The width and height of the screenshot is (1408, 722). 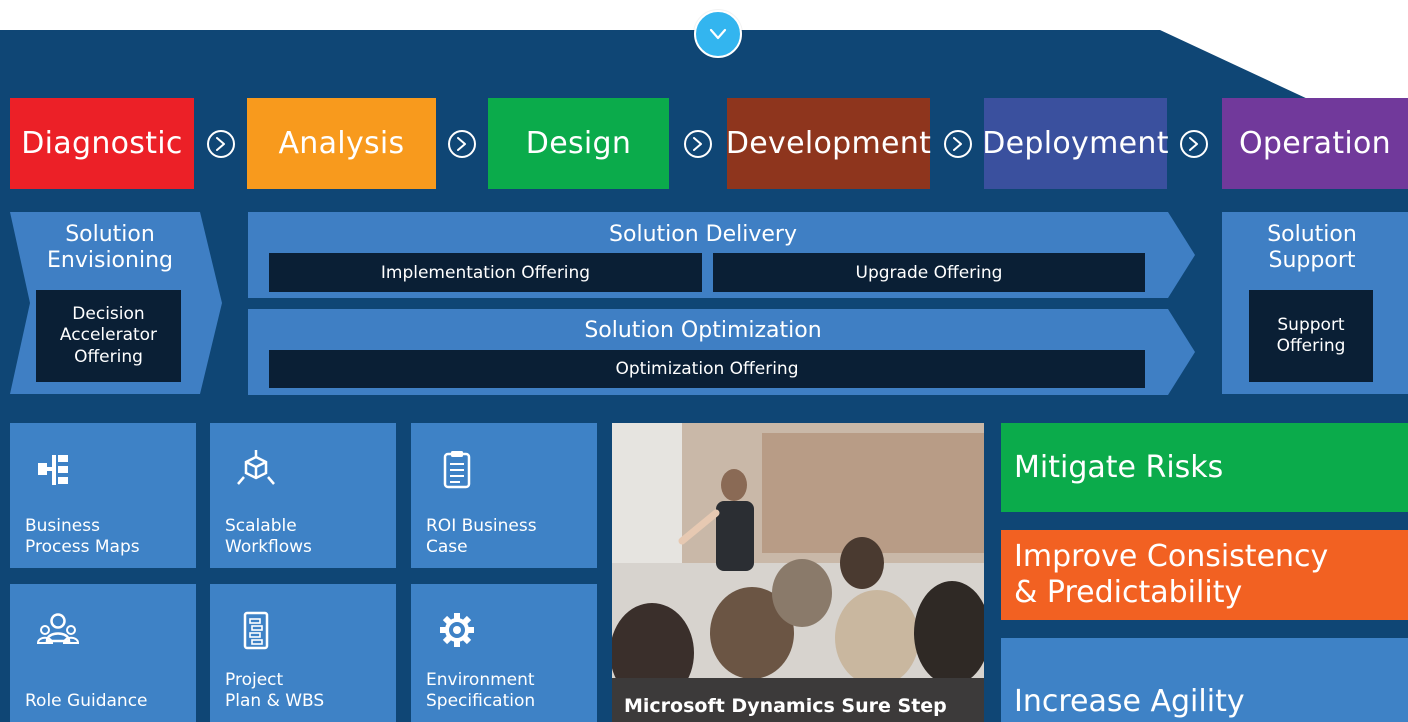 What do you see at coordinates (504, 495) in the screenshot?
I see `tile-roi-business-case: ROI Business Case` at bounding box center [504, 495].